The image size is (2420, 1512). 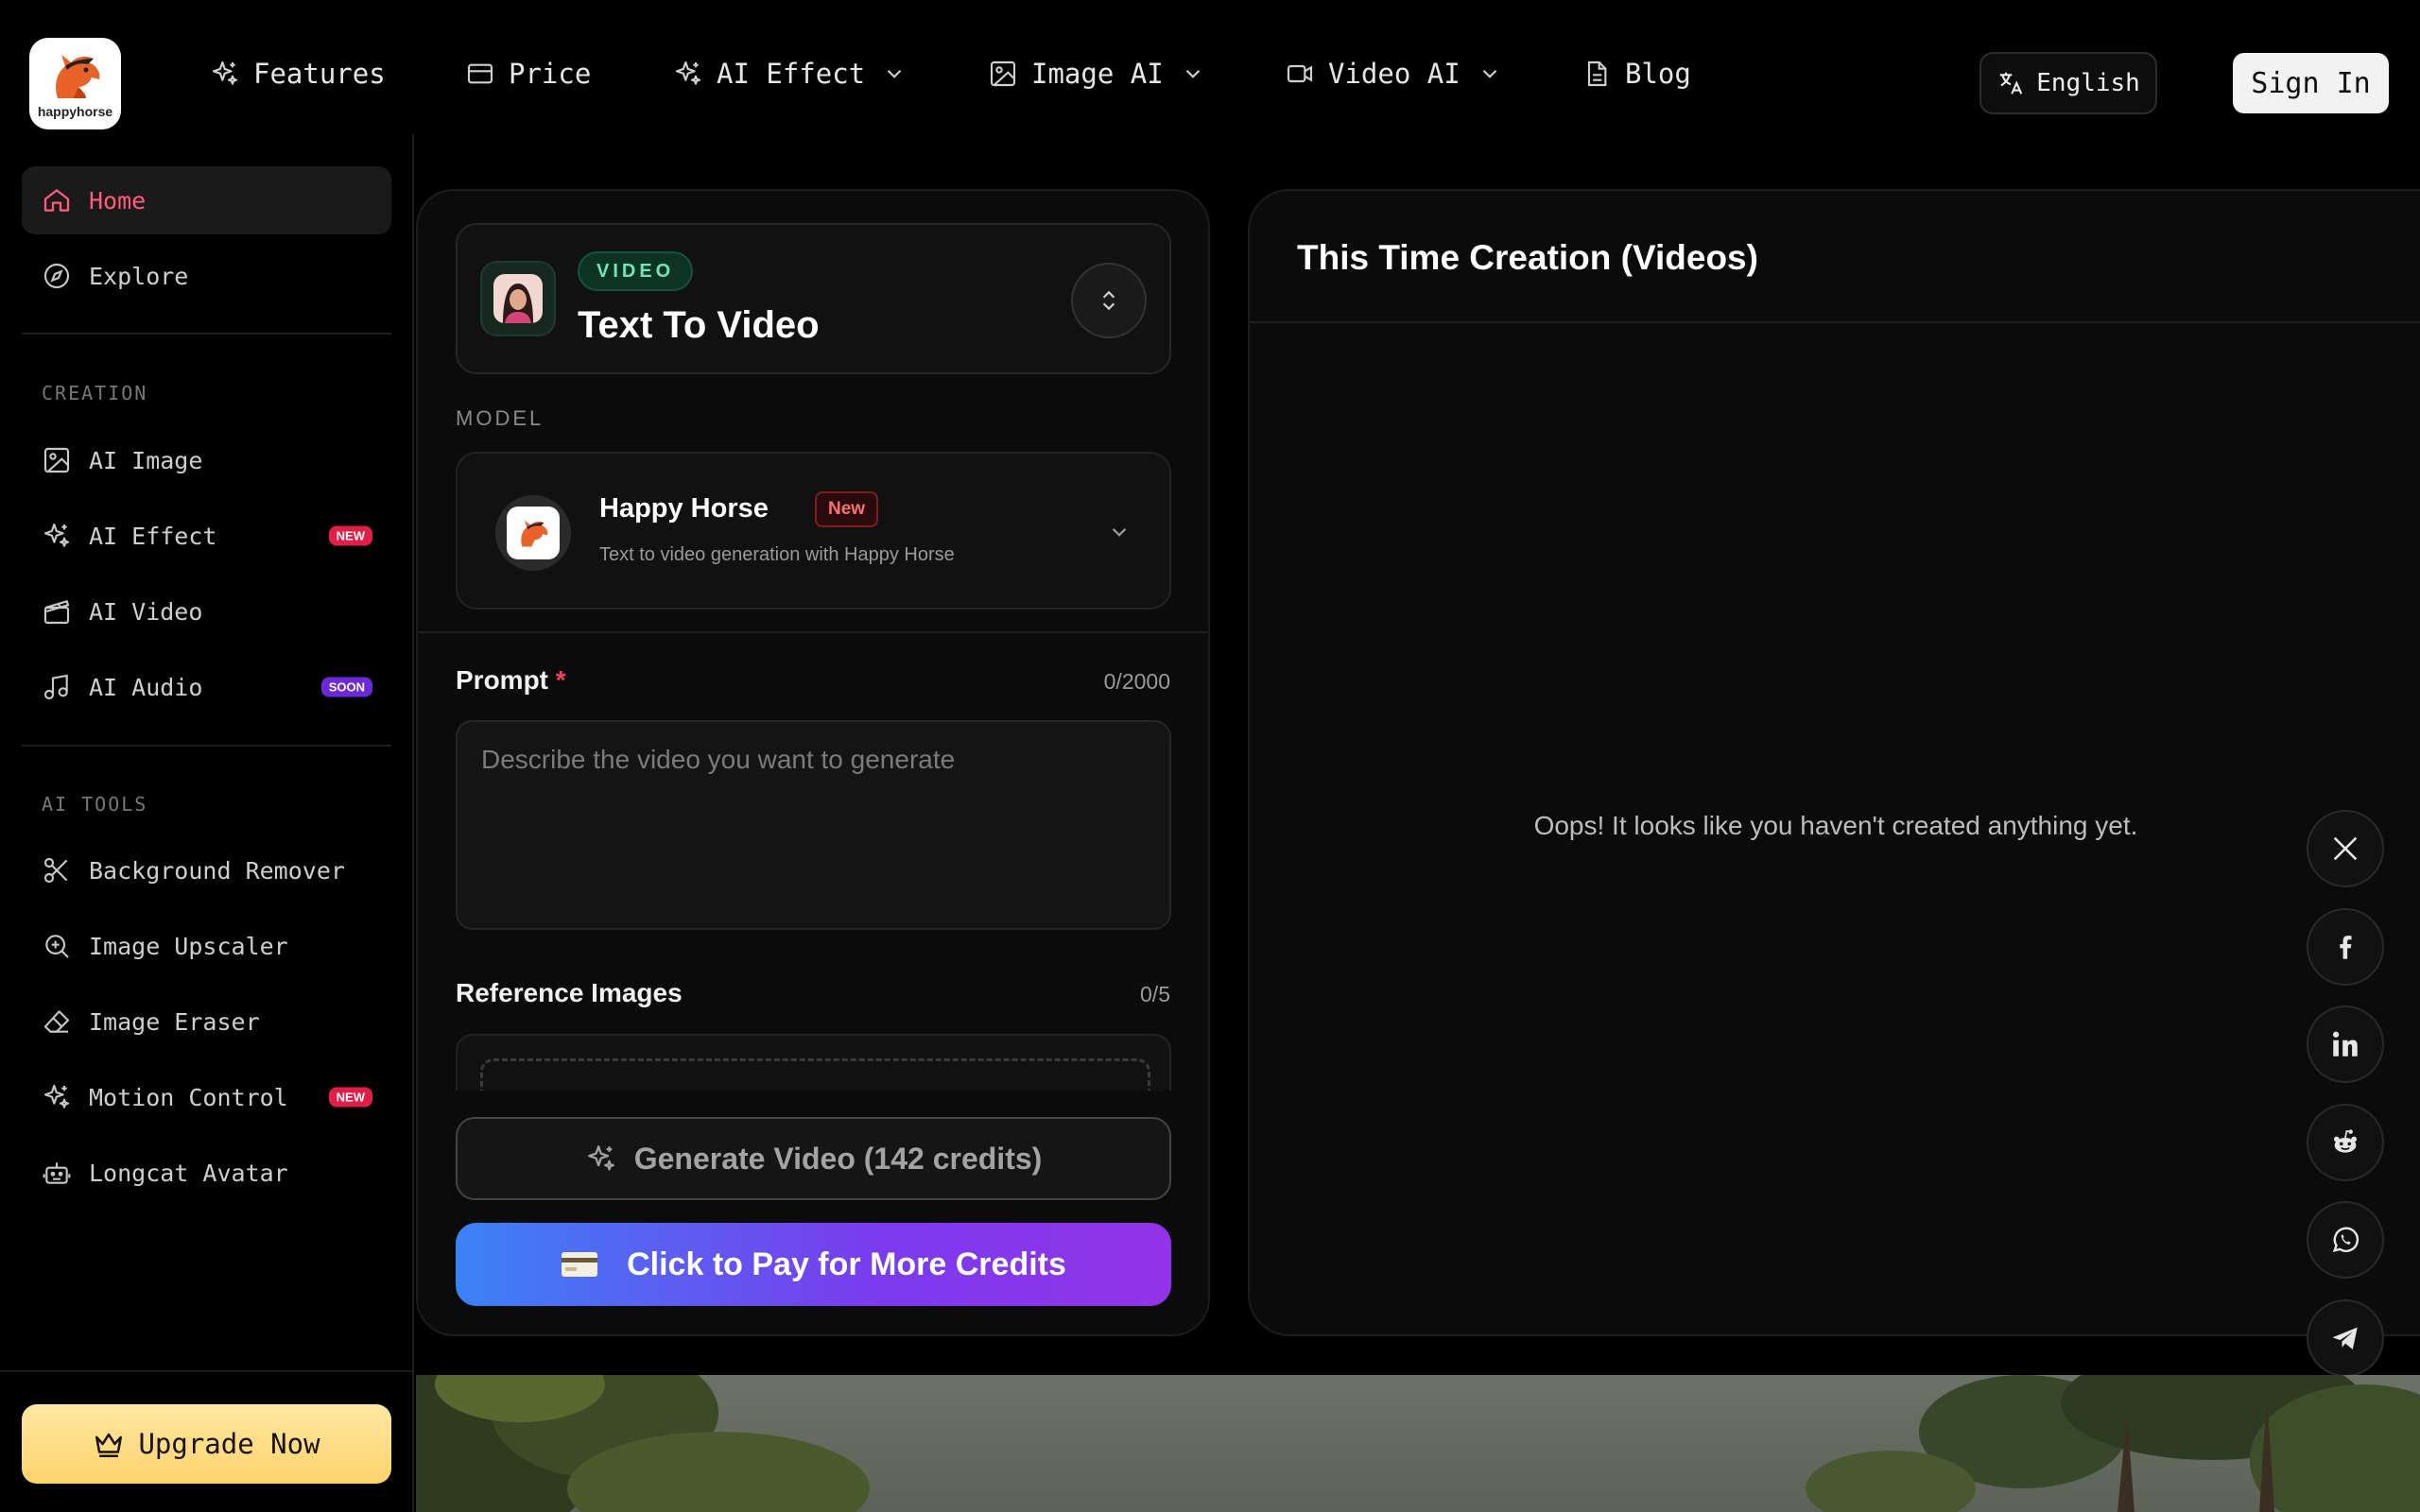 What do you see at coordinates (1109, 300) in the screenshot?
I see `type-switch-button` at bounding box center [1109, 300].